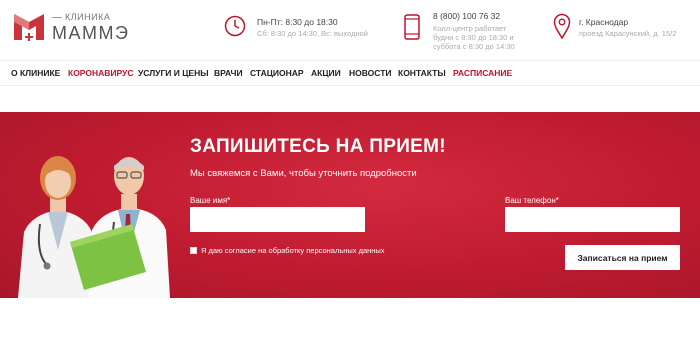 The image size is (700, 350). What do you see at coordinates (470, 28) in the screenshot?
I see `callcenter-line-1: Колл-центр работает` at bounding box center [470, 28].